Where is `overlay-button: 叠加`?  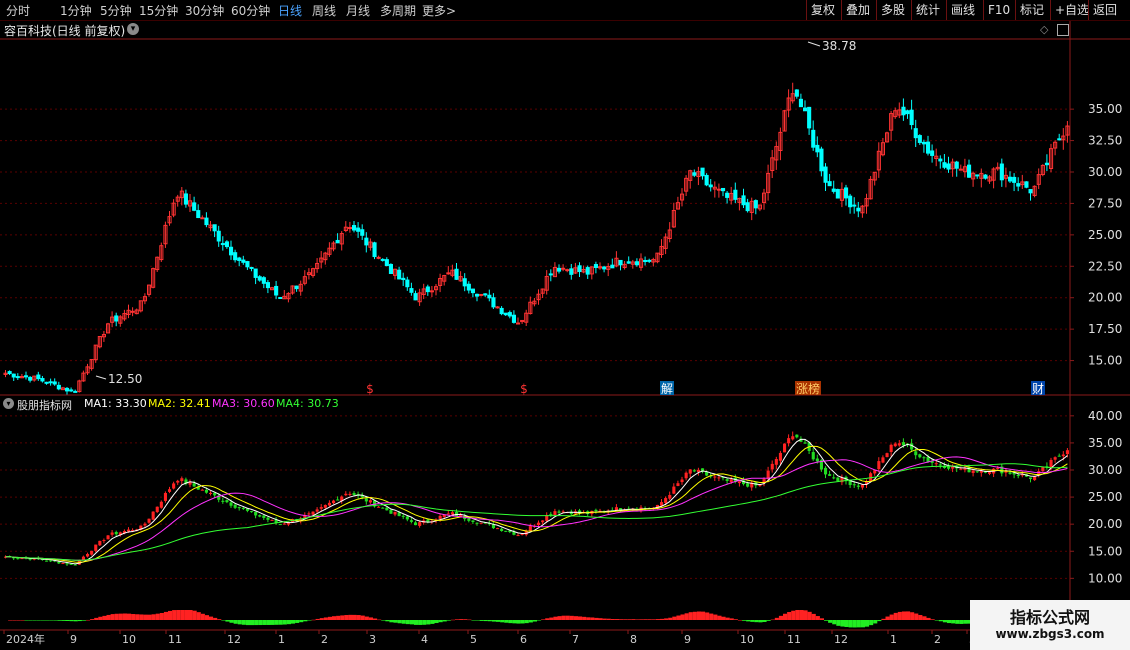 overlay-button: 叠加 is located at coordinates (857, 10).